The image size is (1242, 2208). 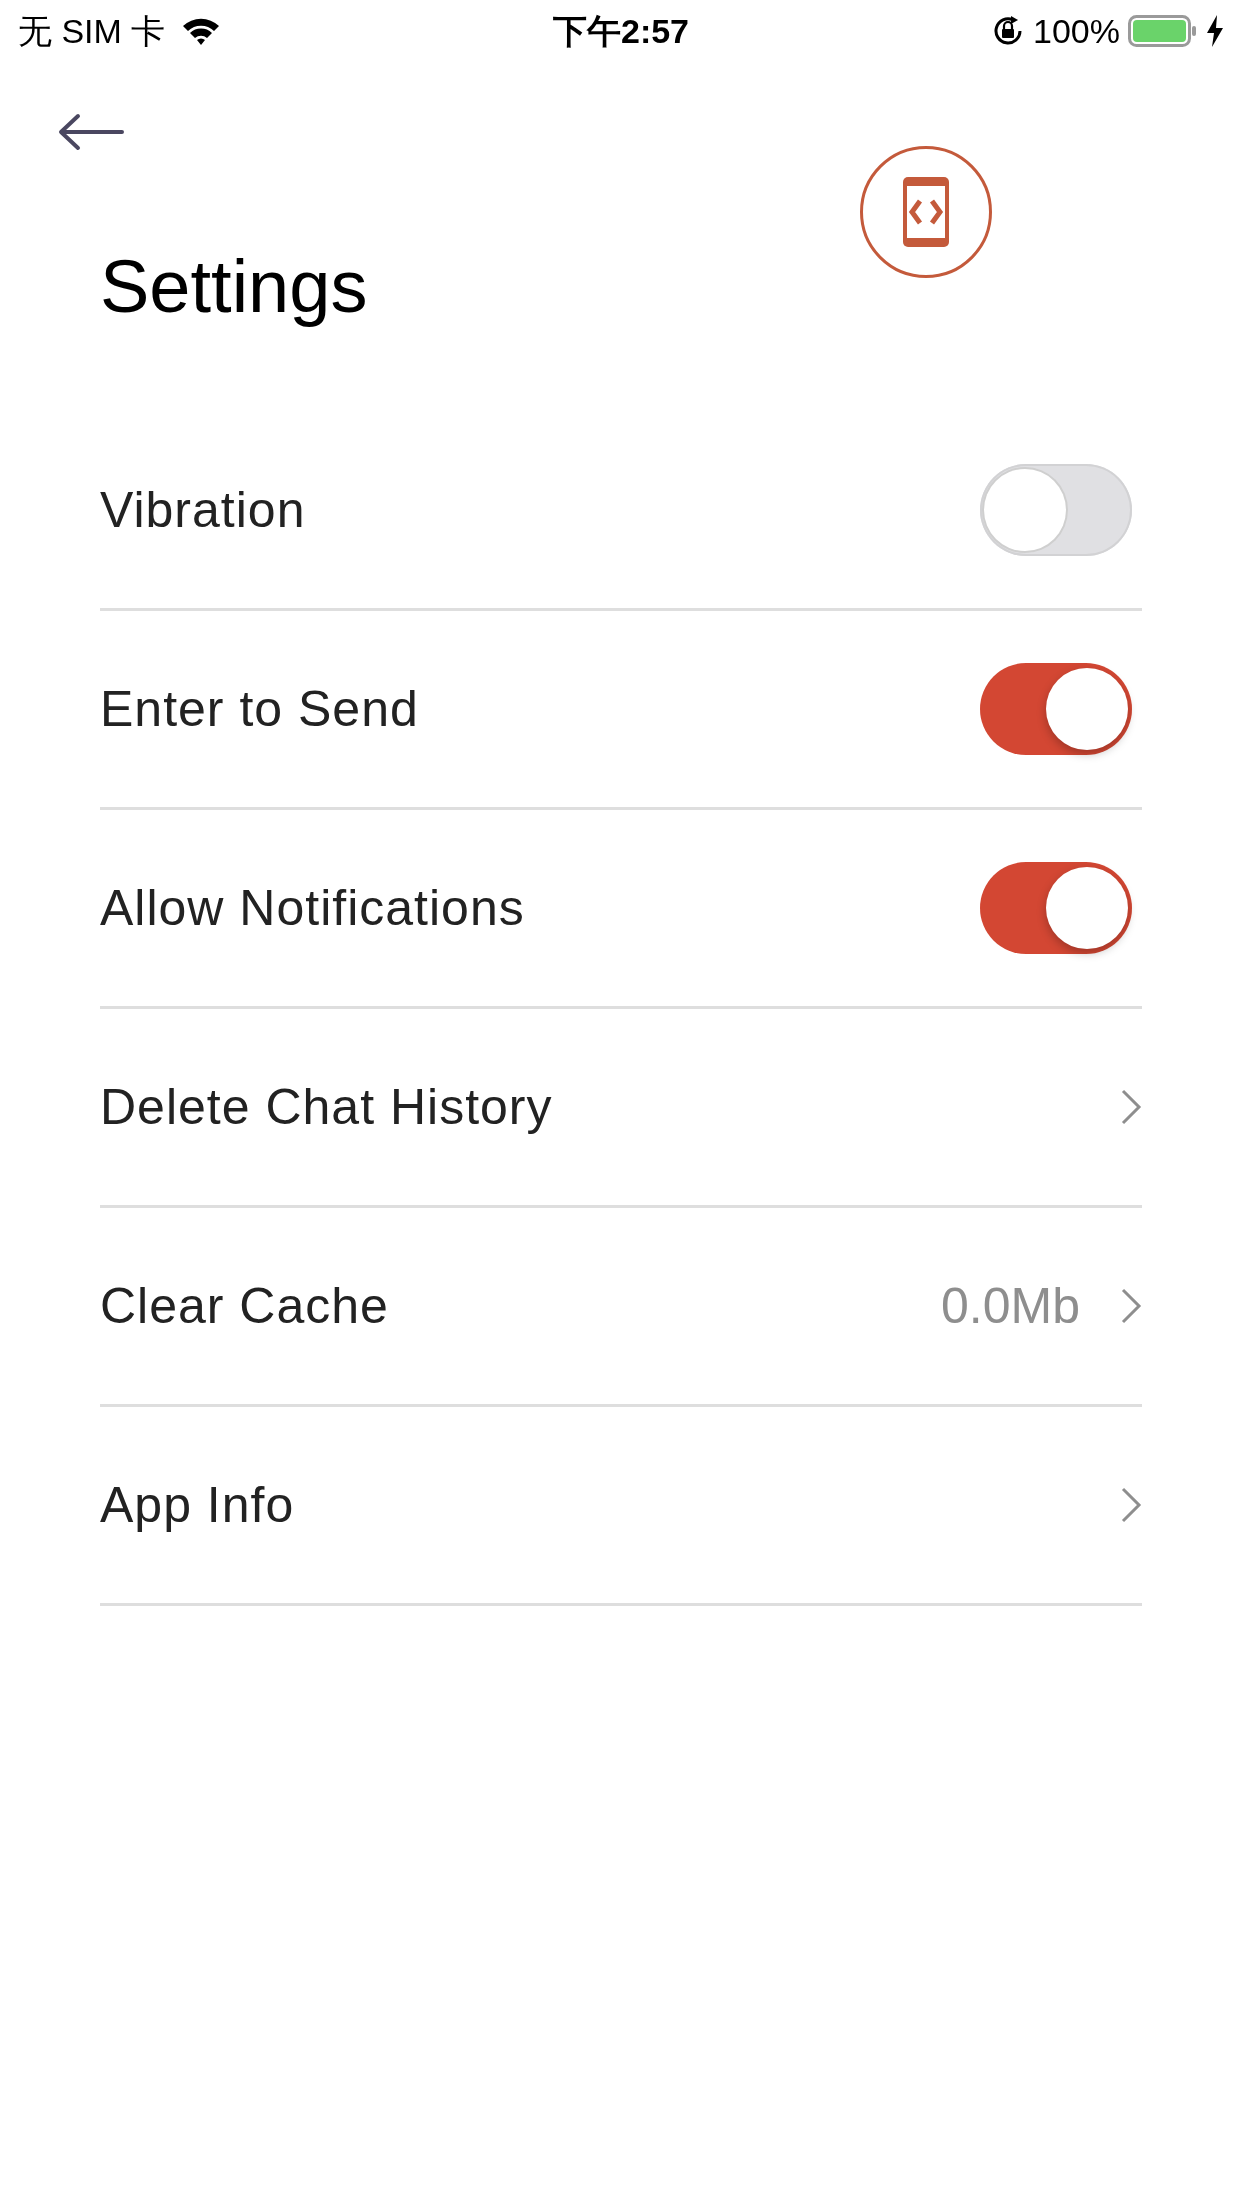 I want to click on setting-label: Clear Cache, so click(x=244, y=1306).